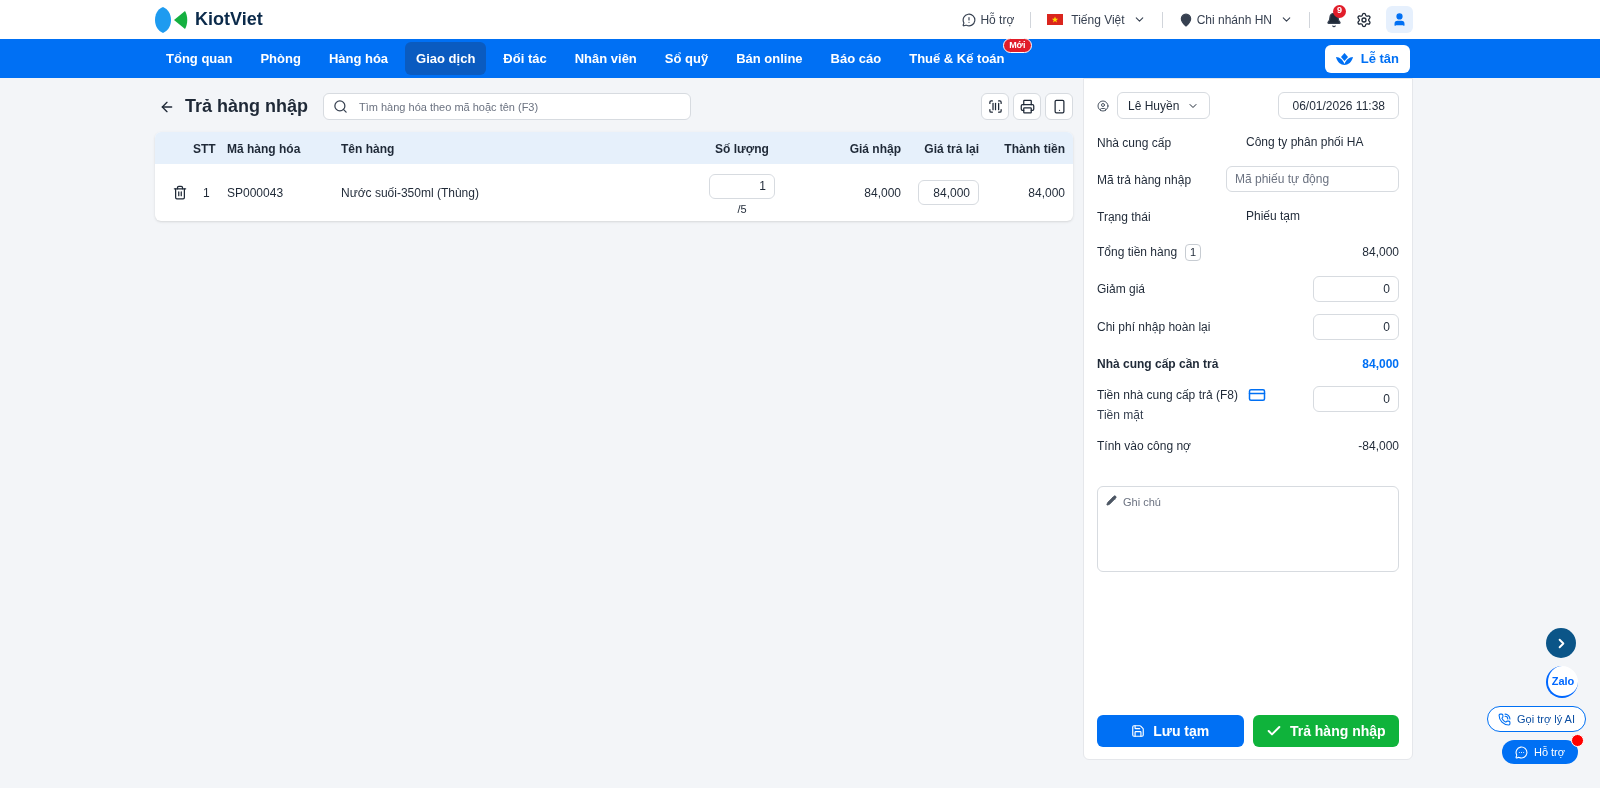  What do you see at coordinates (1055, 19) in the screenshot?
I see `flag-icon` at bounding box center [1055, 19].